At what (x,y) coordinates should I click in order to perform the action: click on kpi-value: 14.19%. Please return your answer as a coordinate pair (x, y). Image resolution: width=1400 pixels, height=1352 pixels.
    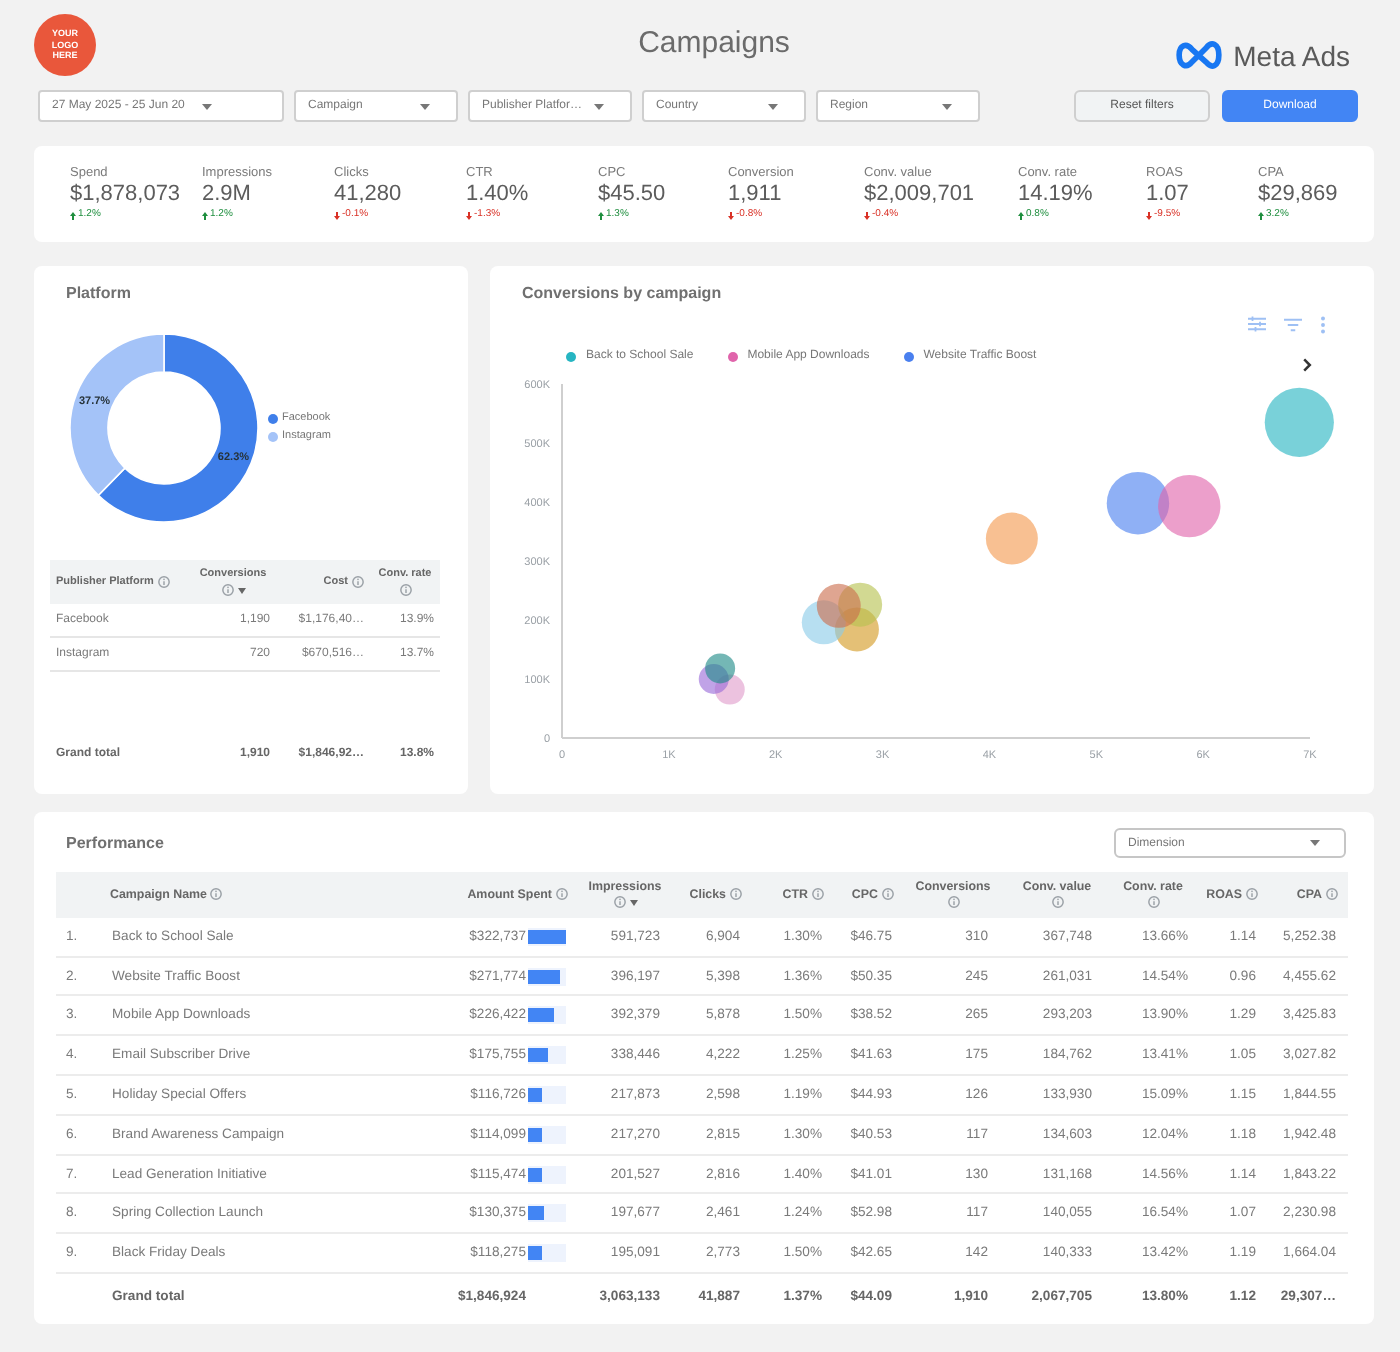
    Looking at the image, I should click on (1055, 195).